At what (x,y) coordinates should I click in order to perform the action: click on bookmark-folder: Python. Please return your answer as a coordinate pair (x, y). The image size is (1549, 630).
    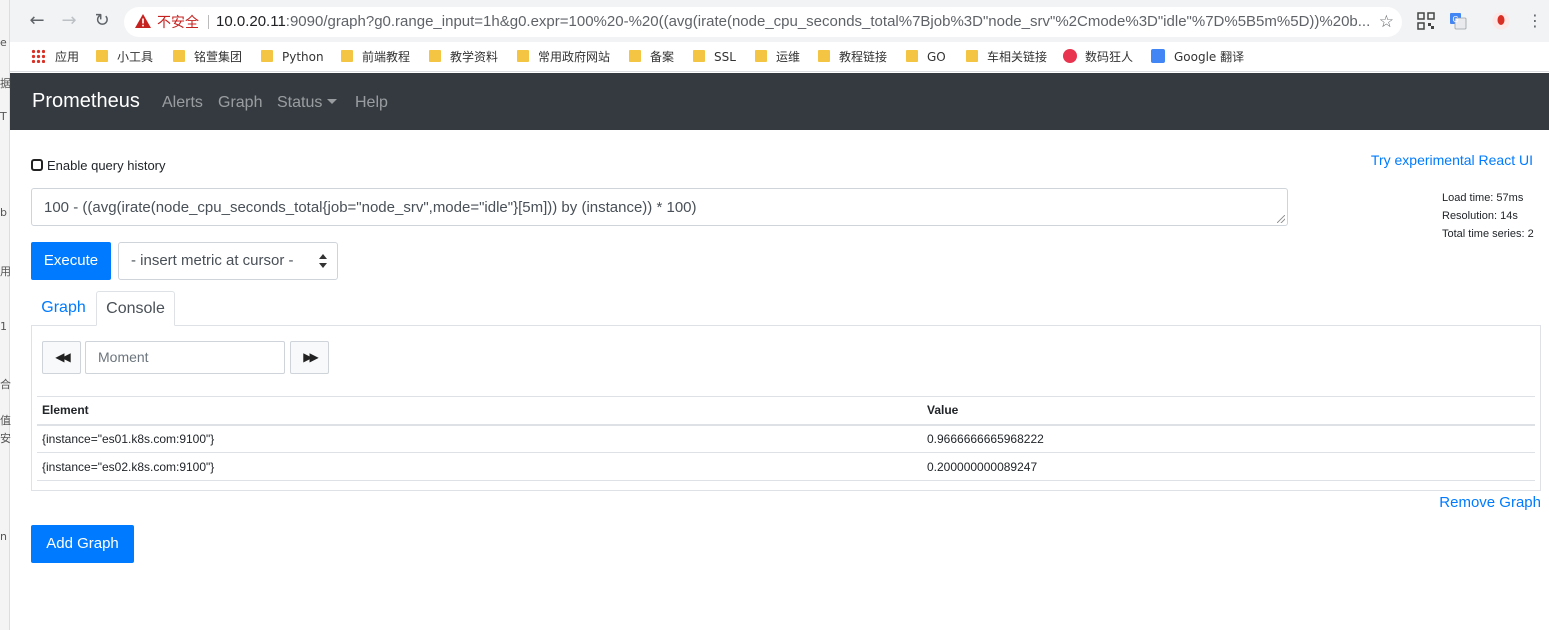
    Looking at the image, I should click on (292, 57).